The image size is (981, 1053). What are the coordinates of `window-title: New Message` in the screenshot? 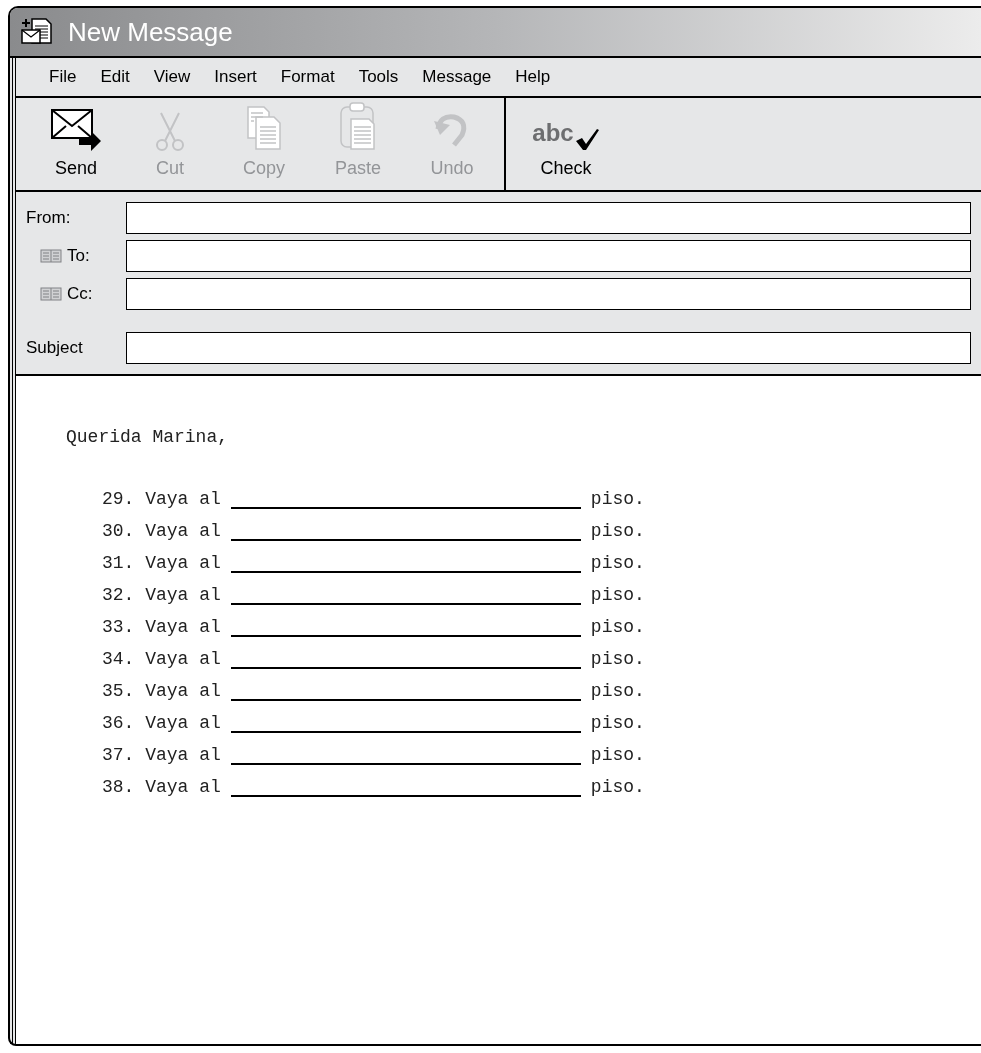 It's located at (150, 32).